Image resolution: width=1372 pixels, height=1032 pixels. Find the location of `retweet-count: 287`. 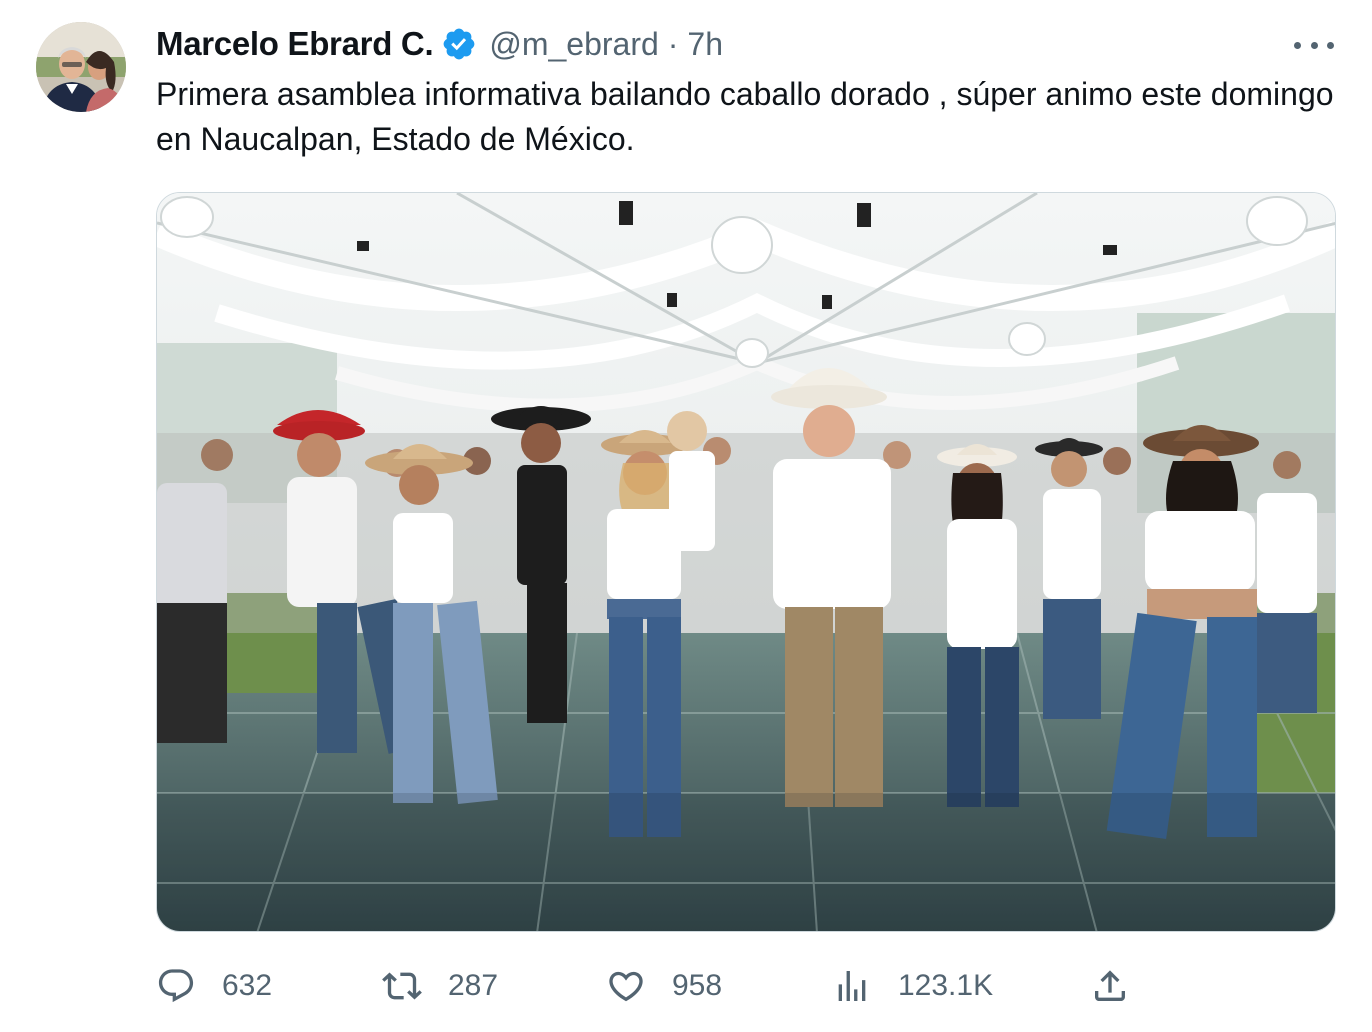

retweet-count: 287 is located at coordinates (473, 985).